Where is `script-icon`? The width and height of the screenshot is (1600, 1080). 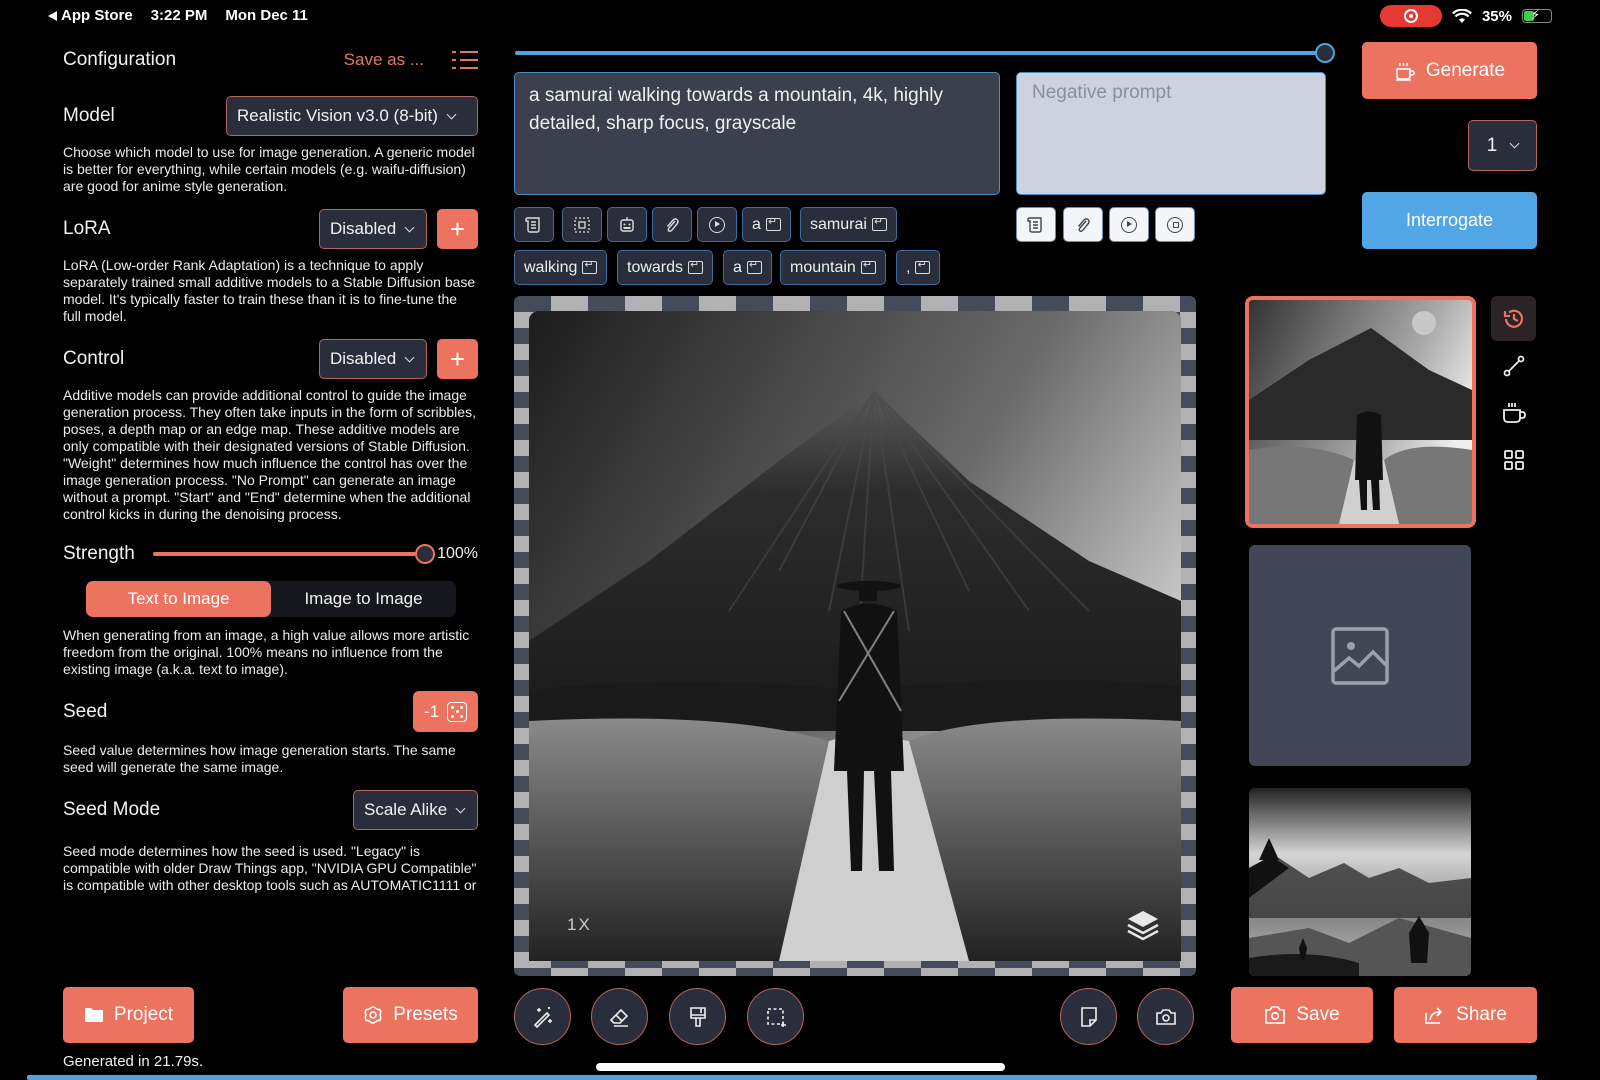 script-icon is located at coordinates (532, 224).